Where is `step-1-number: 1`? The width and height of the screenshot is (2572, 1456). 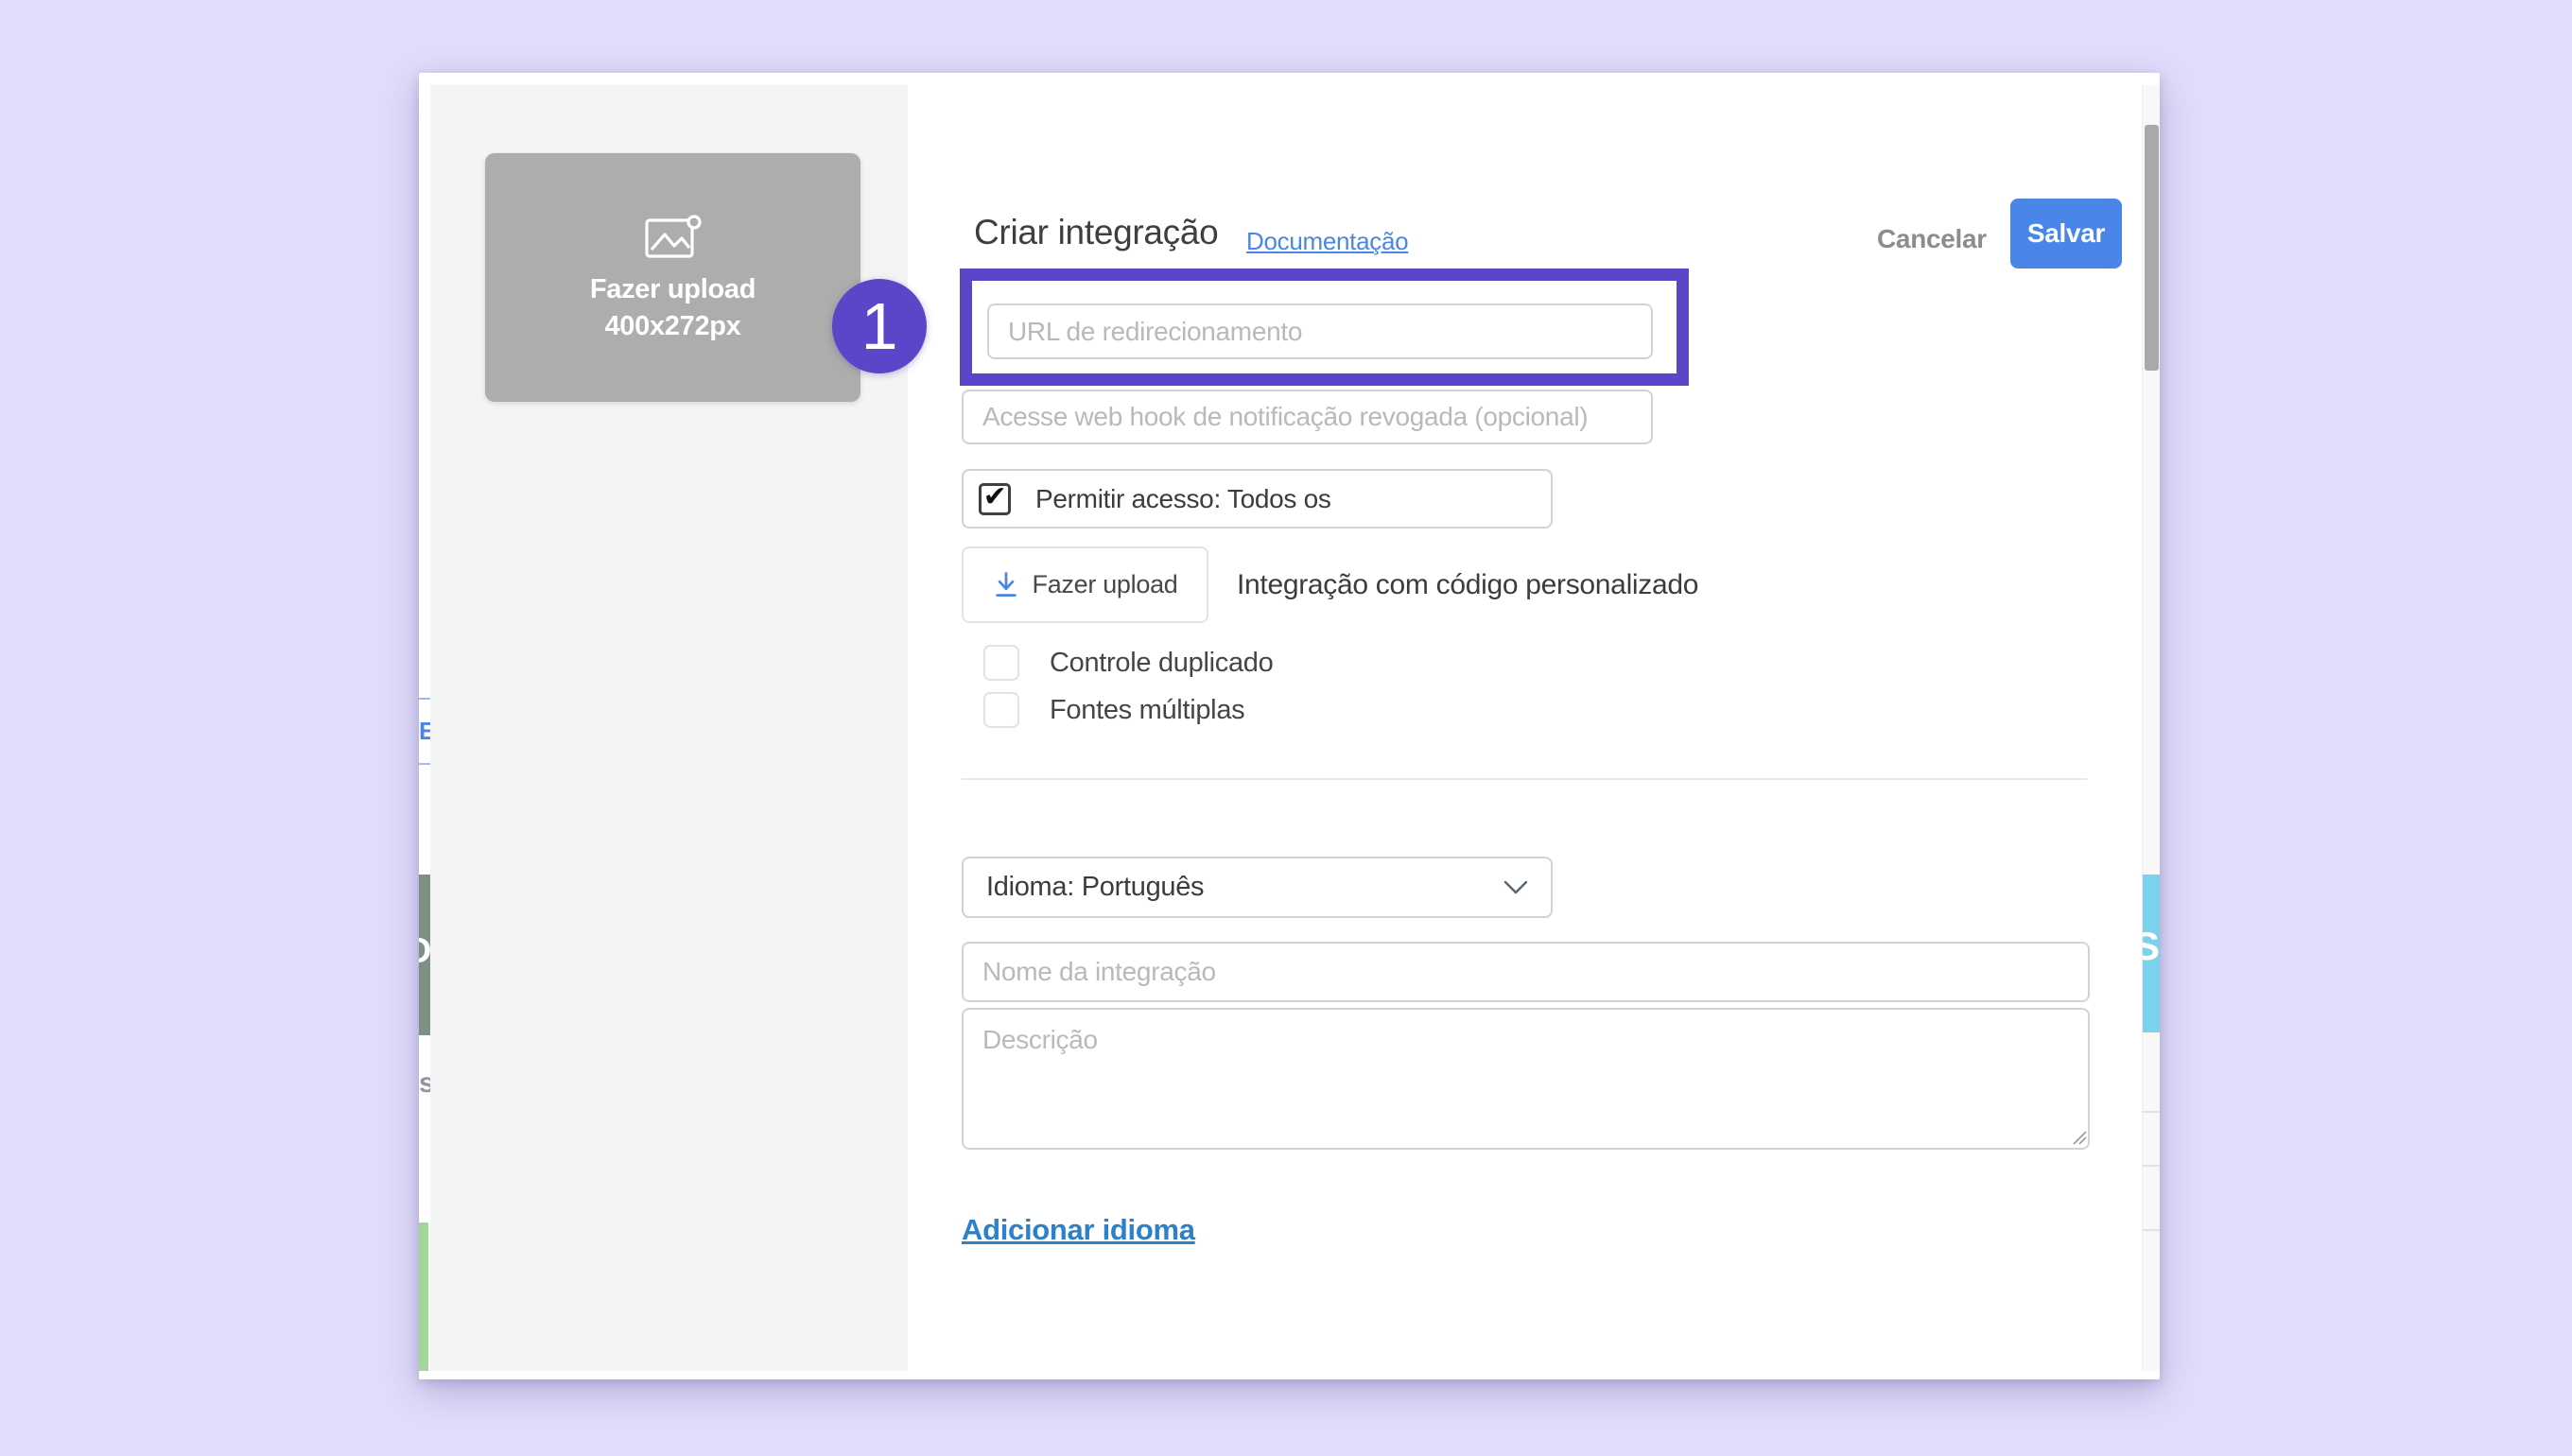 step-1-number: 1 is located at coordinates (879, 326).